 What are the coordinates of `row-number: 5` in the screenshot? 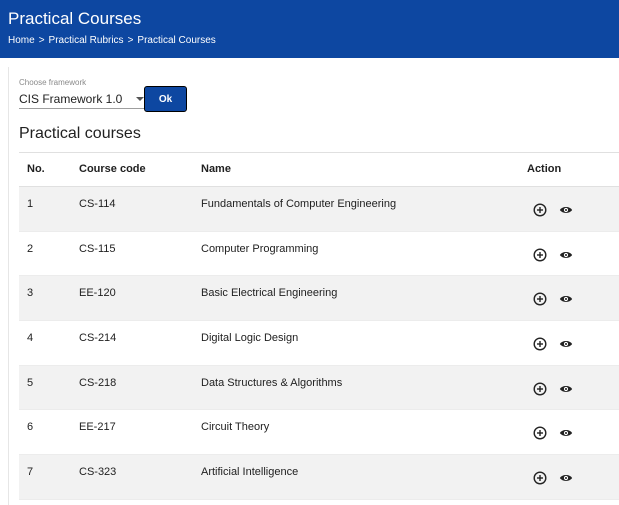 It's located at (30, 382).